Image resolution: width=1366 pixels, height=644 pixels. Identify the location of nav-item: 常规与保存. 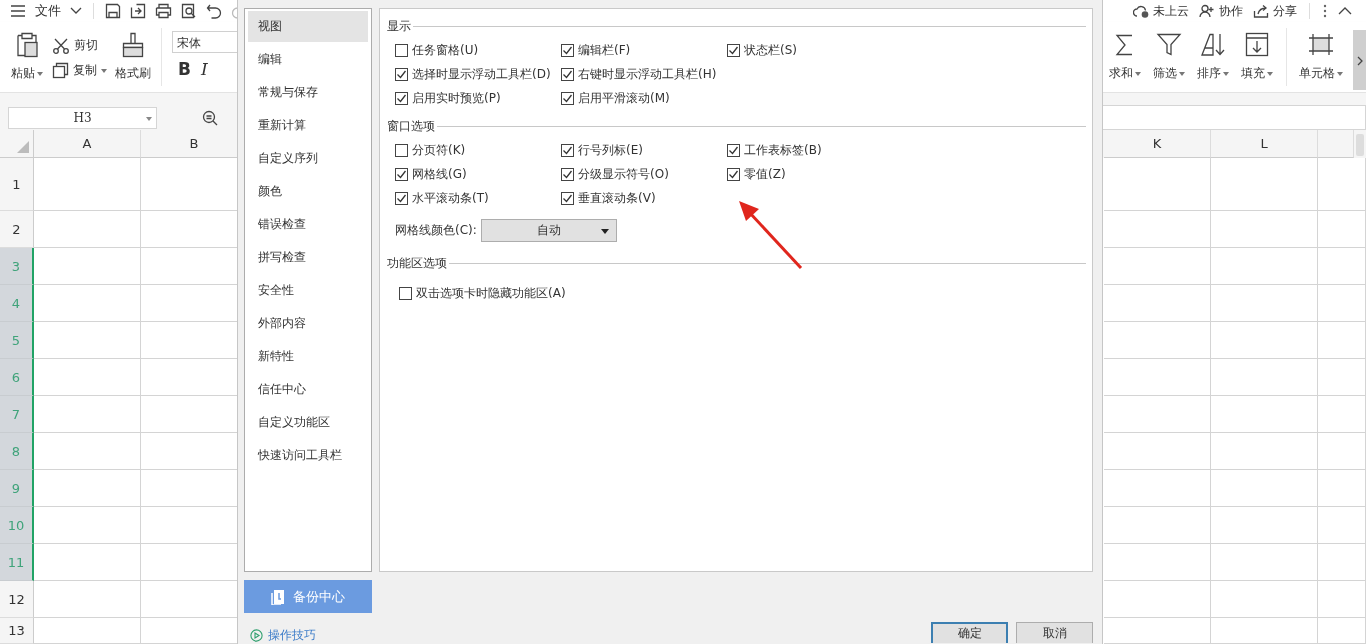
(308, 92).